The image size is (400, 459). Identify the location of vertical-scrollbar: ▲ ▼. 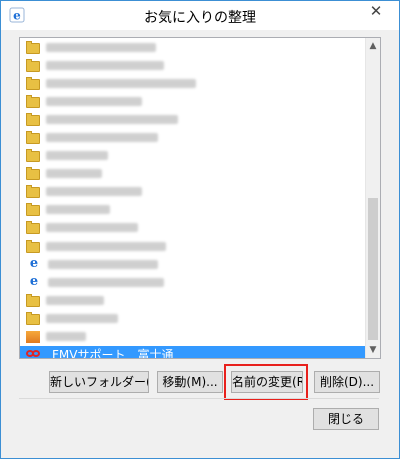
(372, 198).